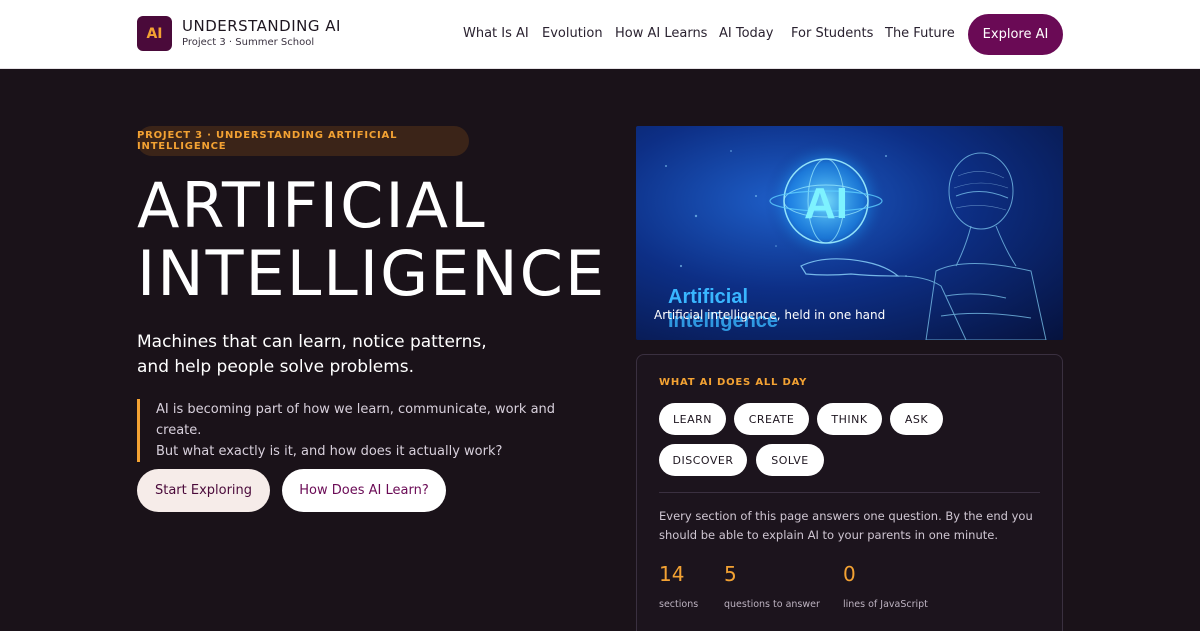 The image size is (1200, 631). I want to click on stat-questions-label: questions to answer, so click(772, 604).